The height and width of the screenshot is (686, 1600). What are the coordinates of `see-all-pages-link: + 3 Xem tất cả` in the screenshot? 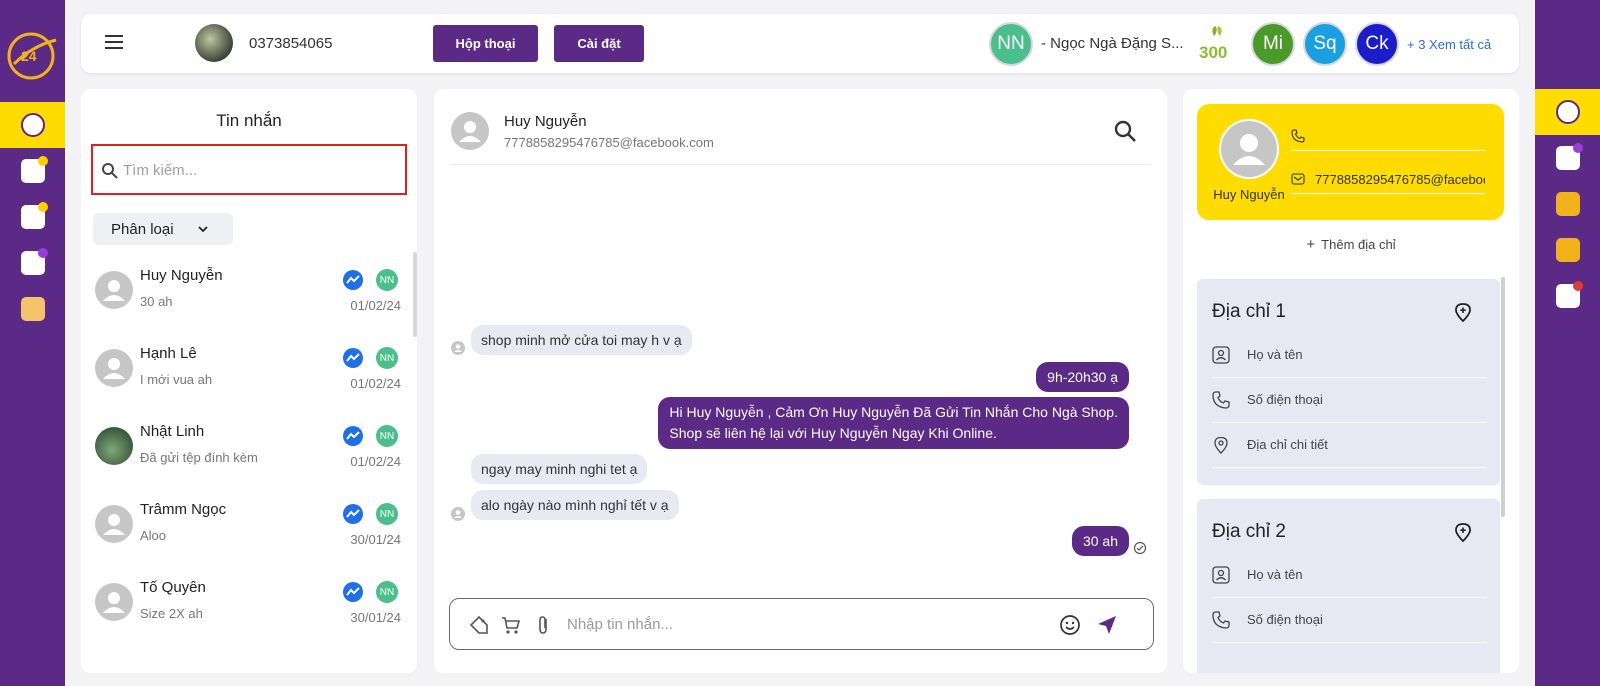 It's located at (1449, 44).